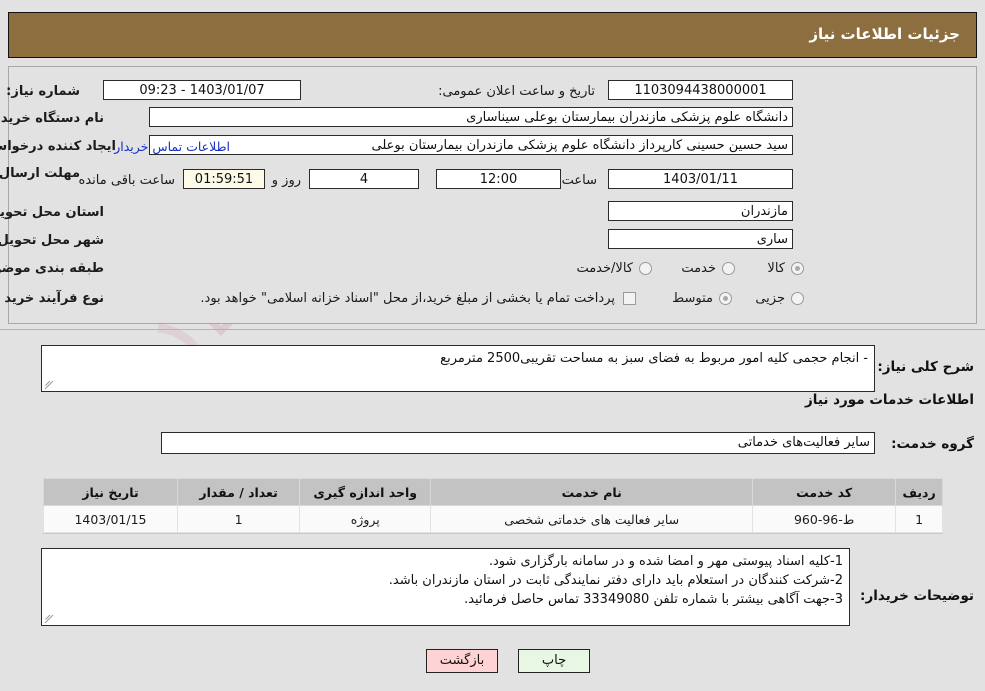 The image size is (985, 691). I want to click on buyer-notes-label: توضیحات خریدار:, so click(917, 596).